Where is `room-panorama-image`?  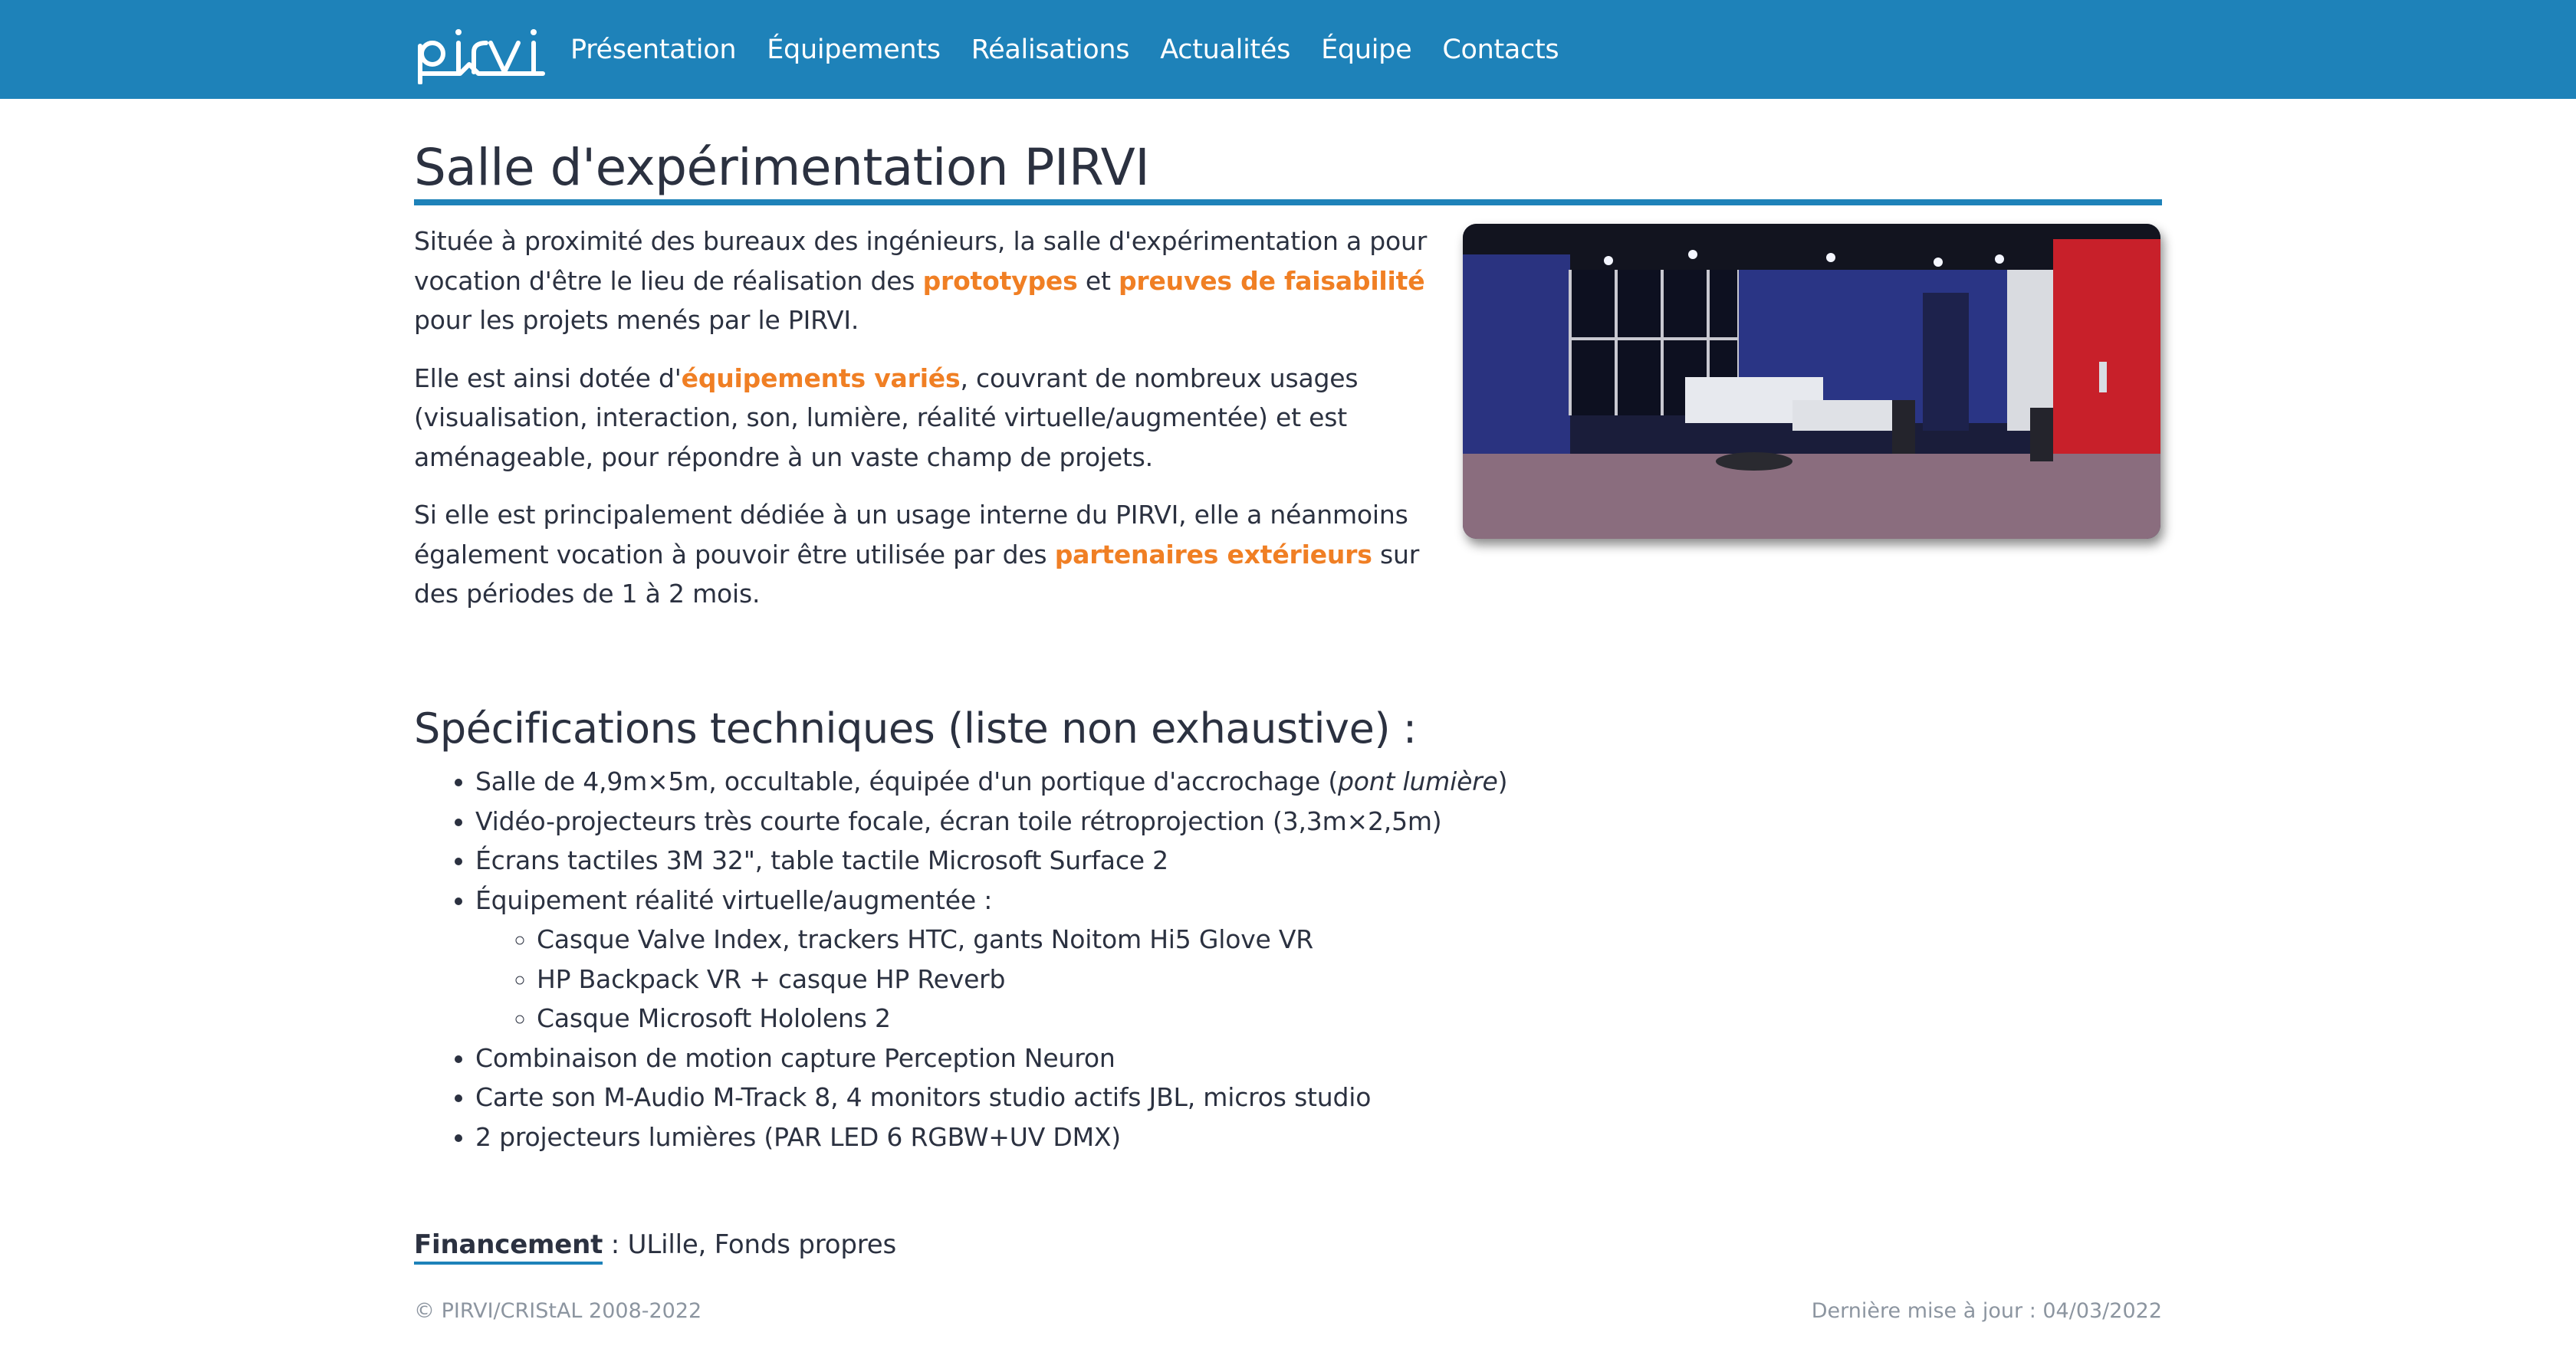
room-panorama-image is located at coordinates (1812, 381).